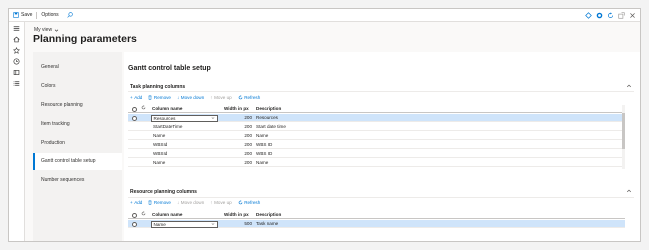 Image resolution: width=649 pixels, height=250 pixels. I want to click on table-row: Resources 200 Resources, so click(375, 118).